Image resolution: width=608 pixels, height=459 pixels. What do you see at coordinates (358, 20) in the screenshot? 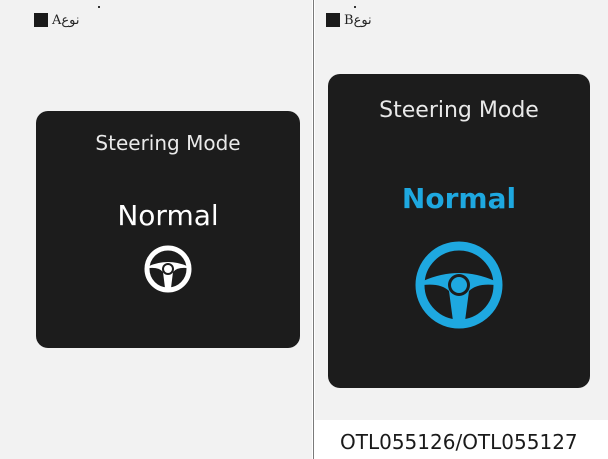
I see `type-b-text: نوعB` at bounding box center [358, 20].